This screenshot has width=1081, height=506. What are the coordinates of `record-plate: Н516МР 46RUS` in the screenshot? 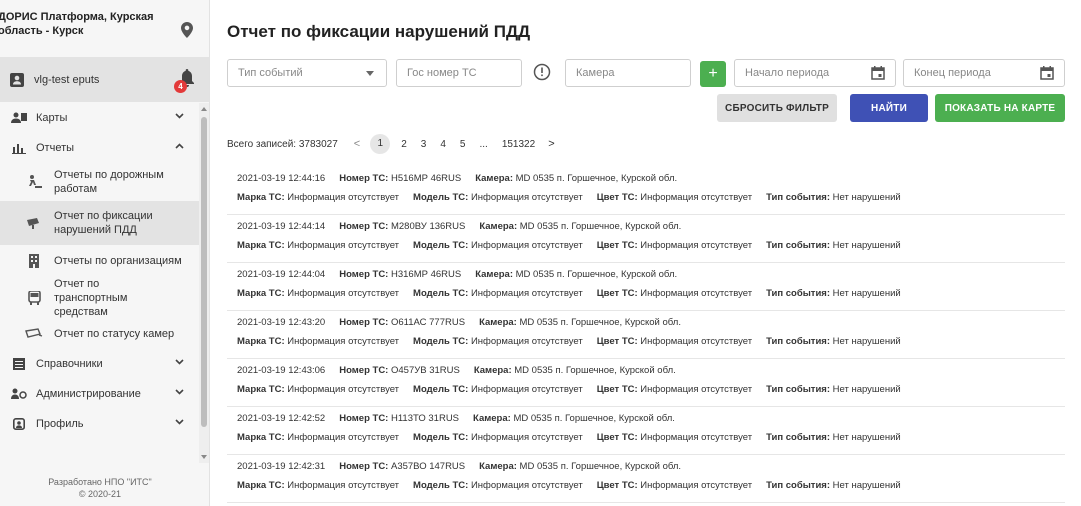 It's located at (426, 178).